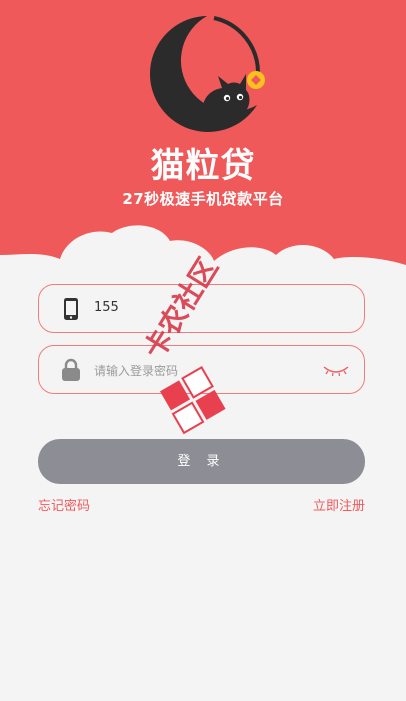 This screenshot has height=701, width=406. What do you see at coordinates (336, 370) in the screenshot?
I see `eye-closed-icon` at bounding box center [336, 370].